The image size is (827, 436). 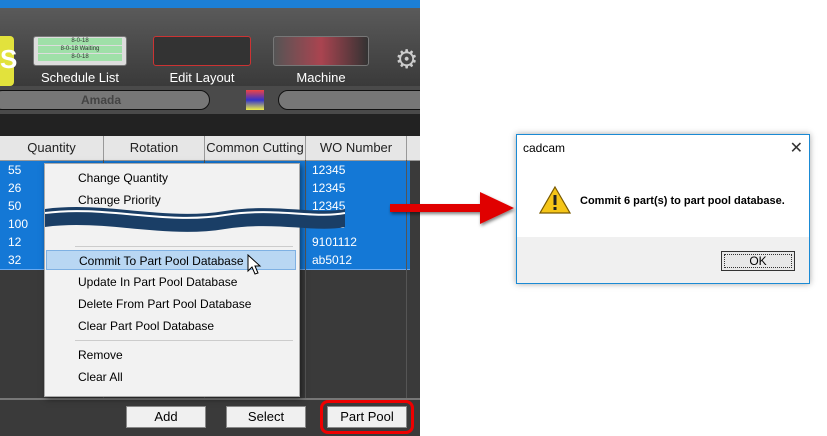 What do you see at coordinates (406, 59) in the screenshot?
I see `gear-icon: ⚙` at bounding box center [406, 59].